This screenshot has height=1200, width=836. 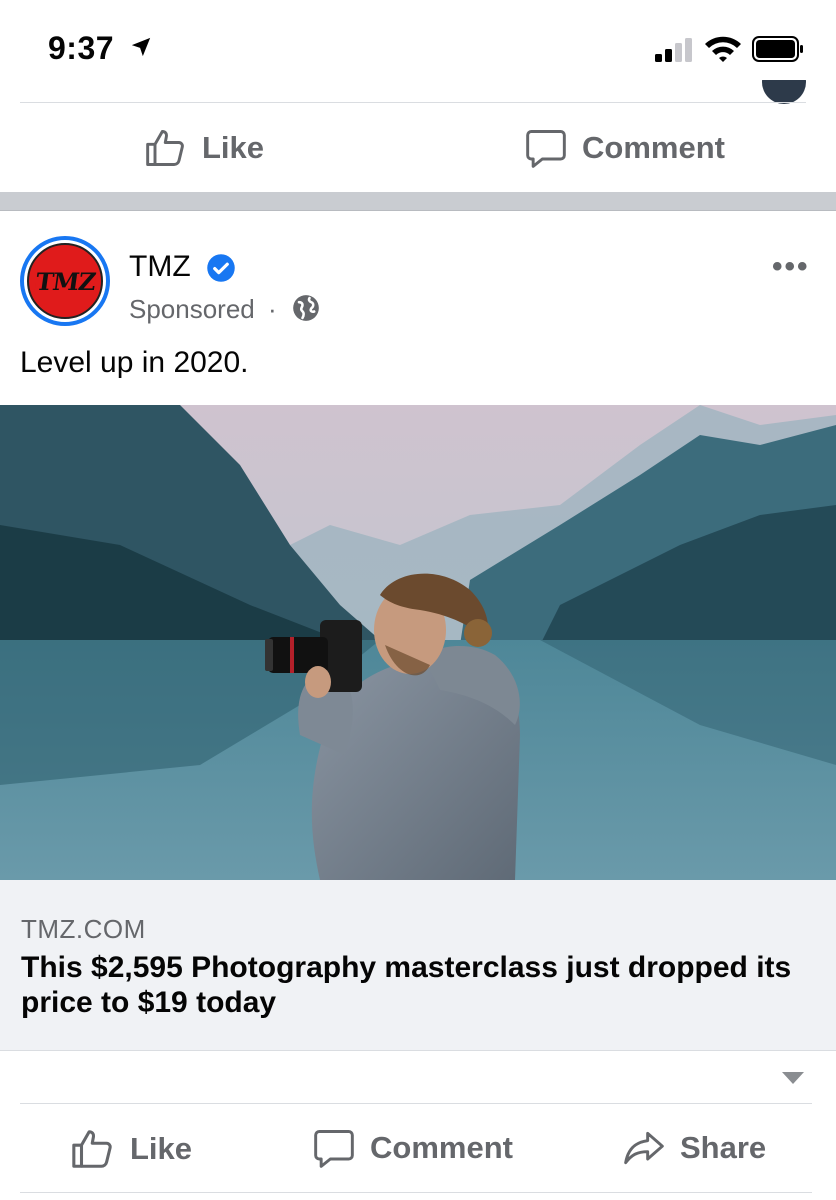 I want to click on like-button: Like, so click(x=131, y=1149).